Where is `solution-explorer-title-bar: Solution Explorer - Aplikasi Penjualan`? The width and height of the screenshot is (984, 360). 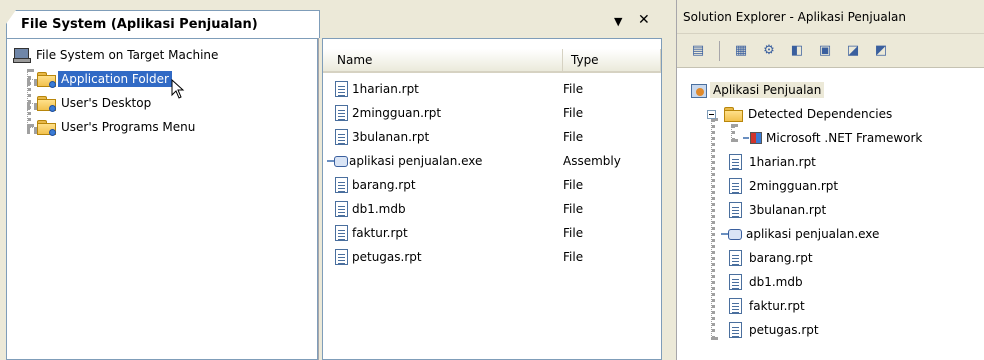 solution-explorer-title-bar: Solution Explorer - Aplikasi Penjualan is located at coordinates (830, 17).